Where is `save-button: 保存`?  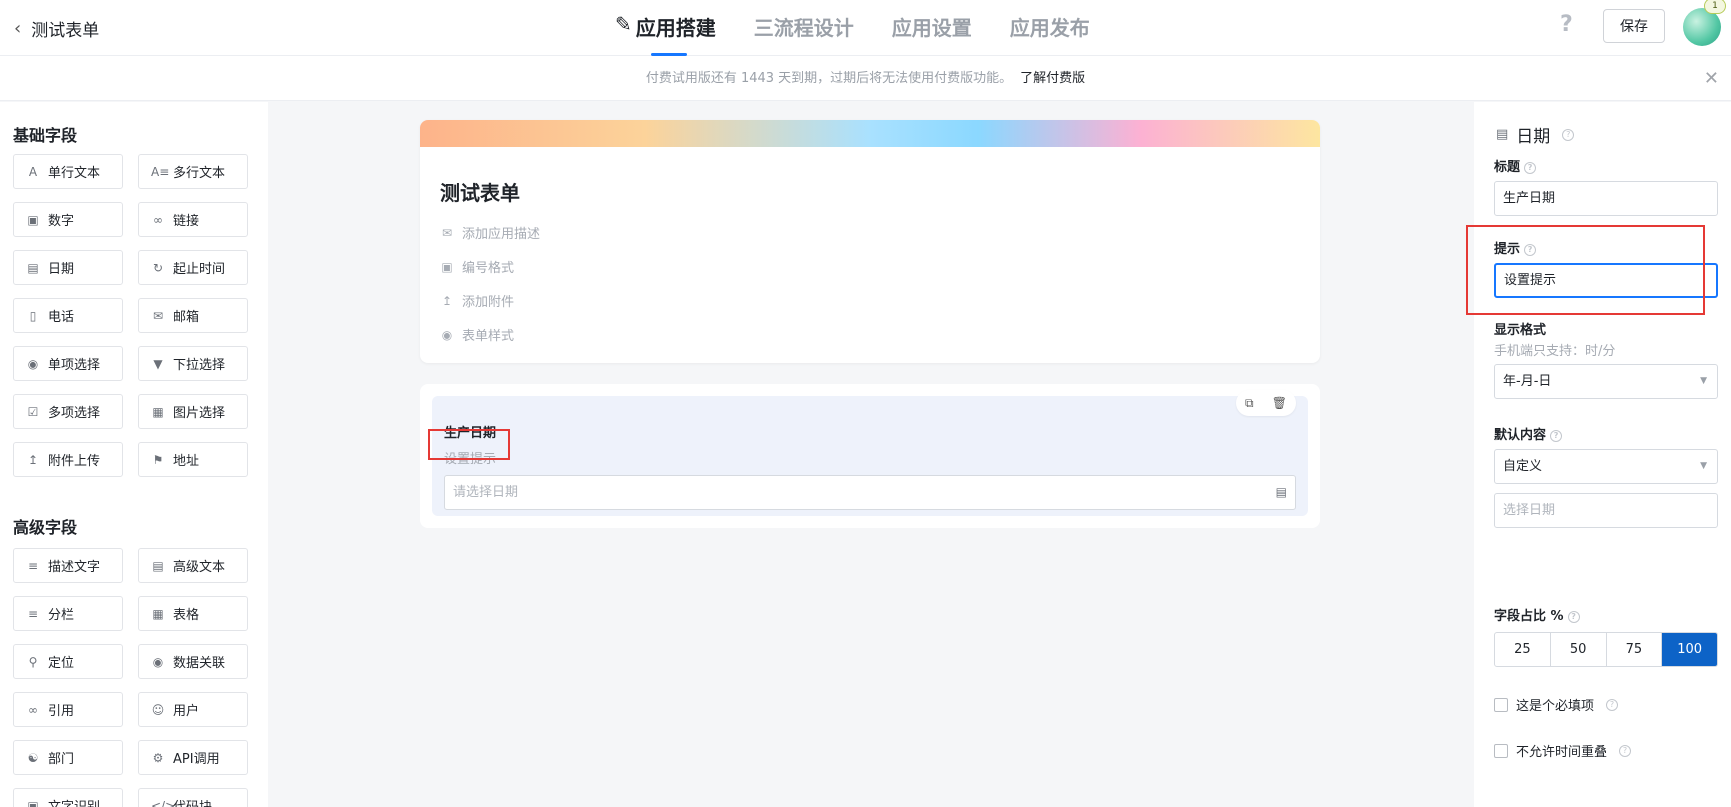
save-button: 保存 is located at coordinates (1634, 26).